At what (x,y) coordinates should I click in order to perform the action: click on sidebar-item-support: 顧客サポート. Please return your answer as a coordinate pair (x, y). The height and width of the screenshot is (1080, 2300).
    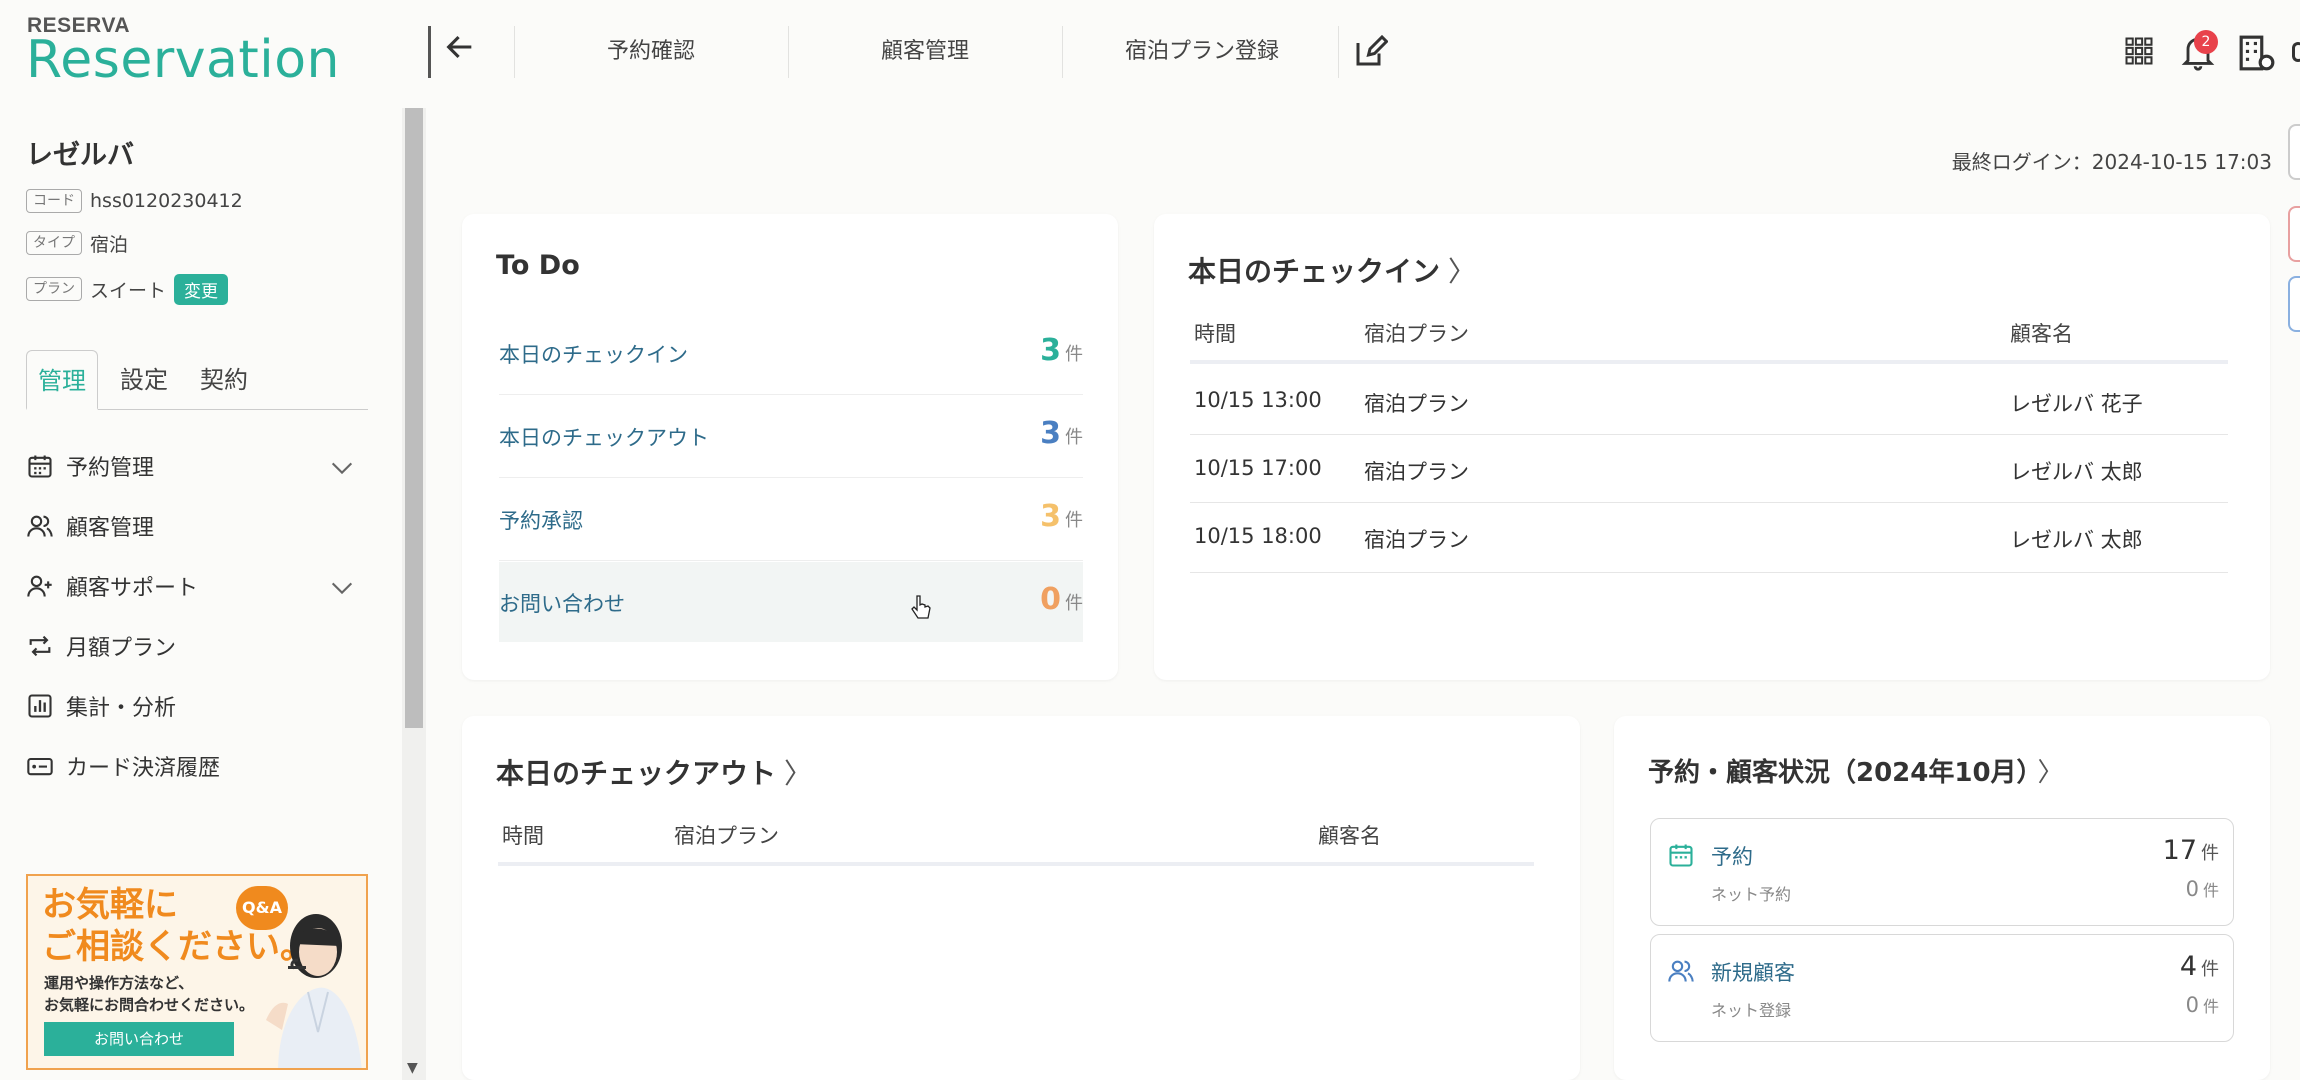
    Looking at the image, I should click on (197, 586).